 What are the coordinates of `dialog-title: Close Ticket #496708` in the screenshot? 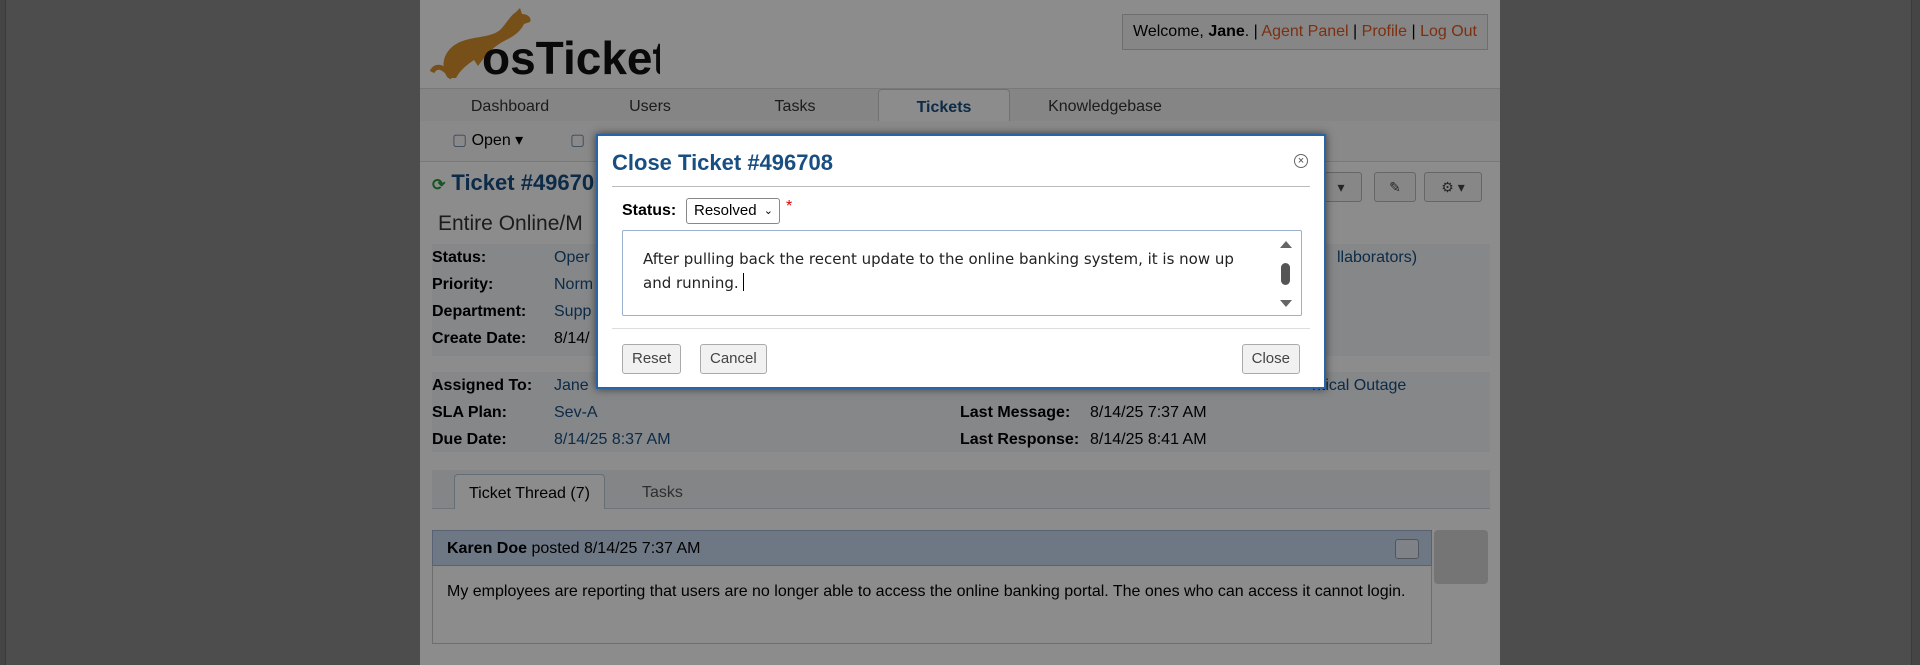 It's located at (722, 162).